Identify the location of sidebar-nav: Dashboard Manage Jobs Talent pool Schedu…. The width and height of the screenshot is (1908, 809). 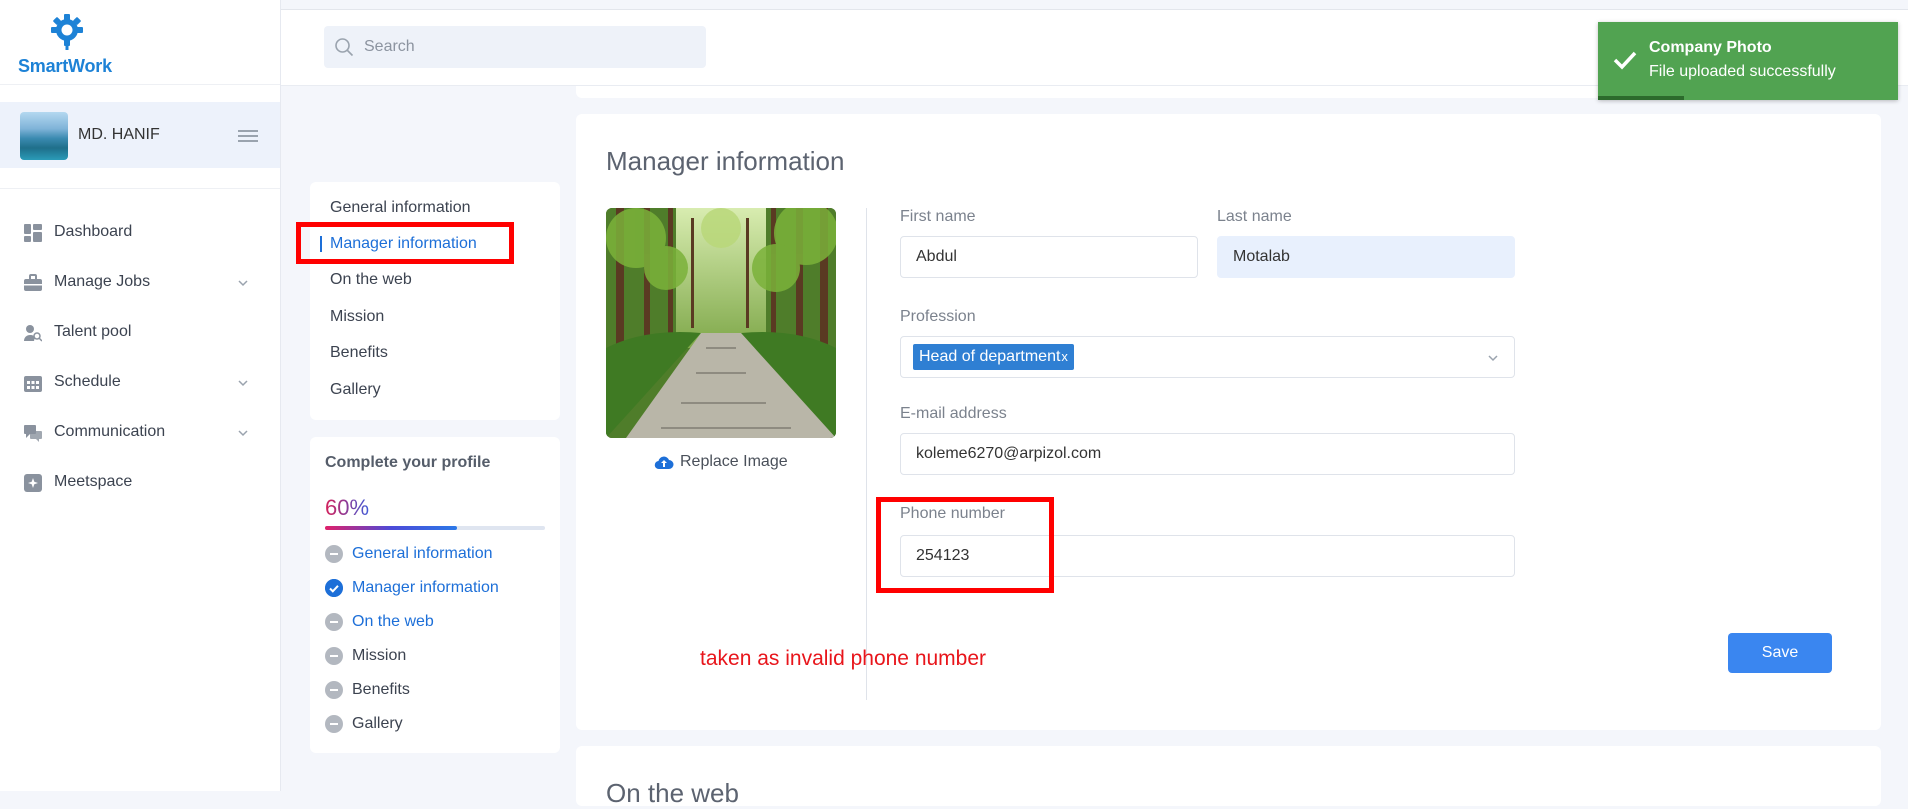
(140, 364).